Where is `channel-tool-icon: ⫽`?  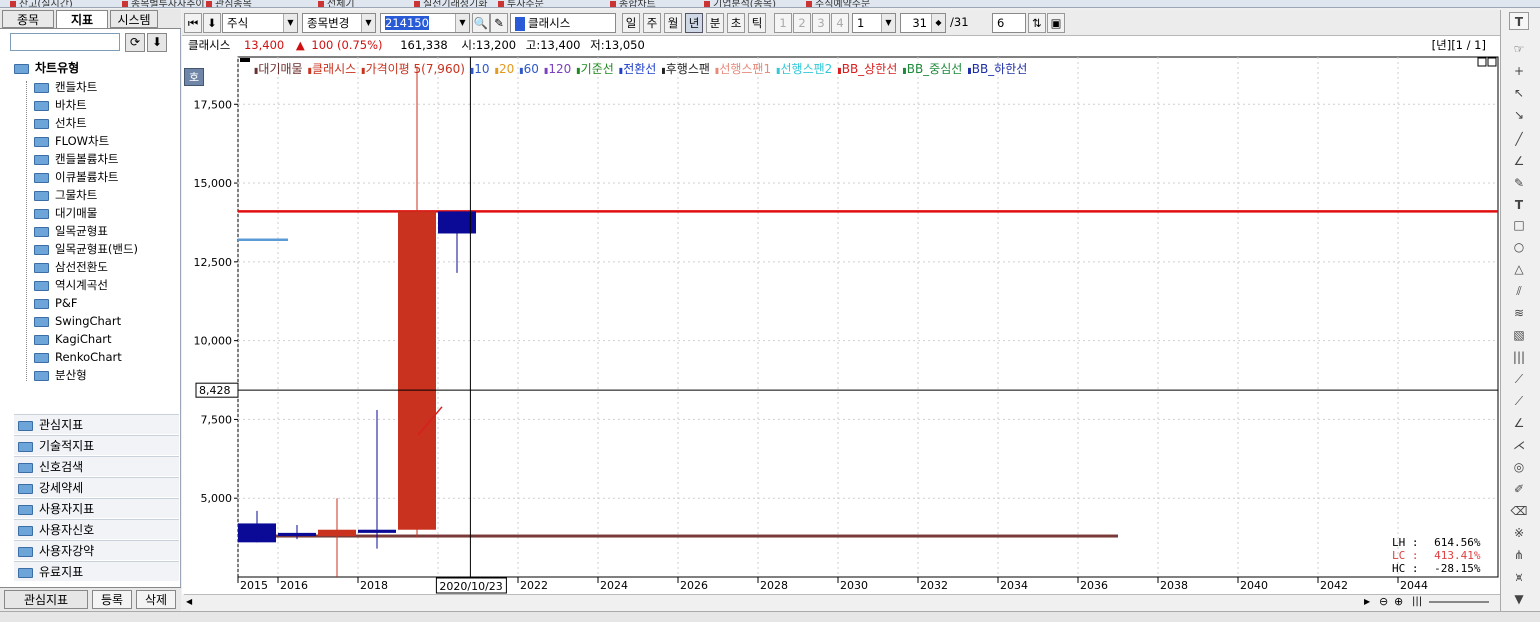 channel-tool-icon: ⫽ is located at coordinates (1519, 291).